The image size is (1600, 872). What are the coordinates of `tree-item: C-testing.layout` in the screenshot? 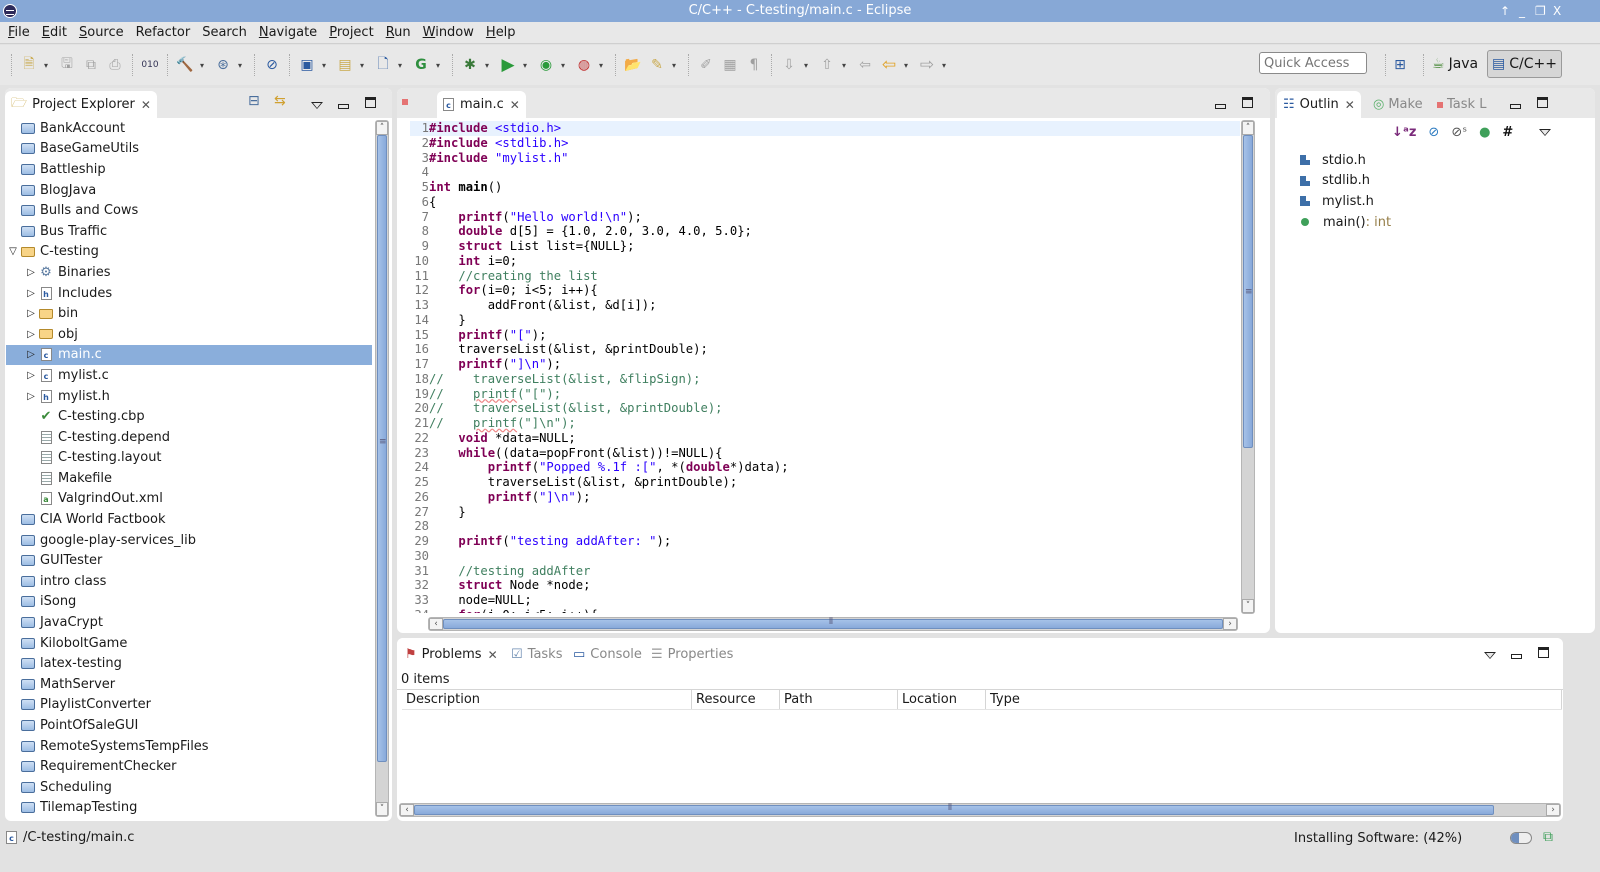 It's located at (189, 458).